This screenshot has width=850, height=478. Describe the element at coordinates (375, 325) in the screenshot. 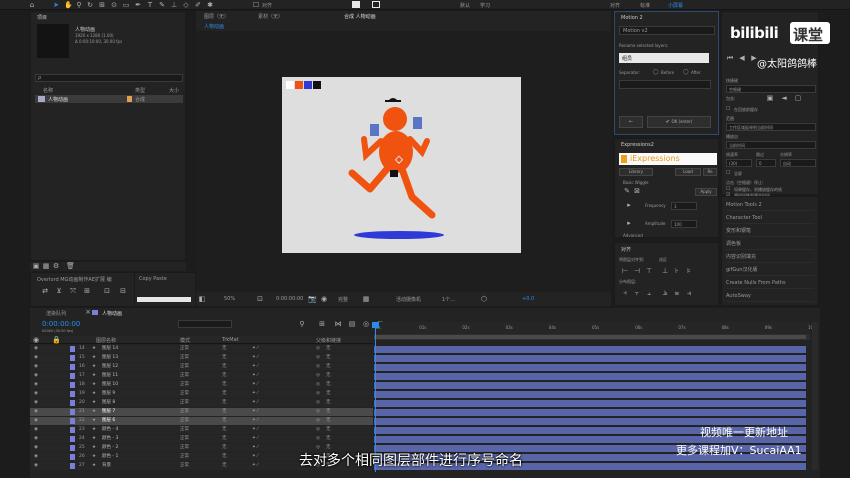

I see `playhead-handle` at that location.